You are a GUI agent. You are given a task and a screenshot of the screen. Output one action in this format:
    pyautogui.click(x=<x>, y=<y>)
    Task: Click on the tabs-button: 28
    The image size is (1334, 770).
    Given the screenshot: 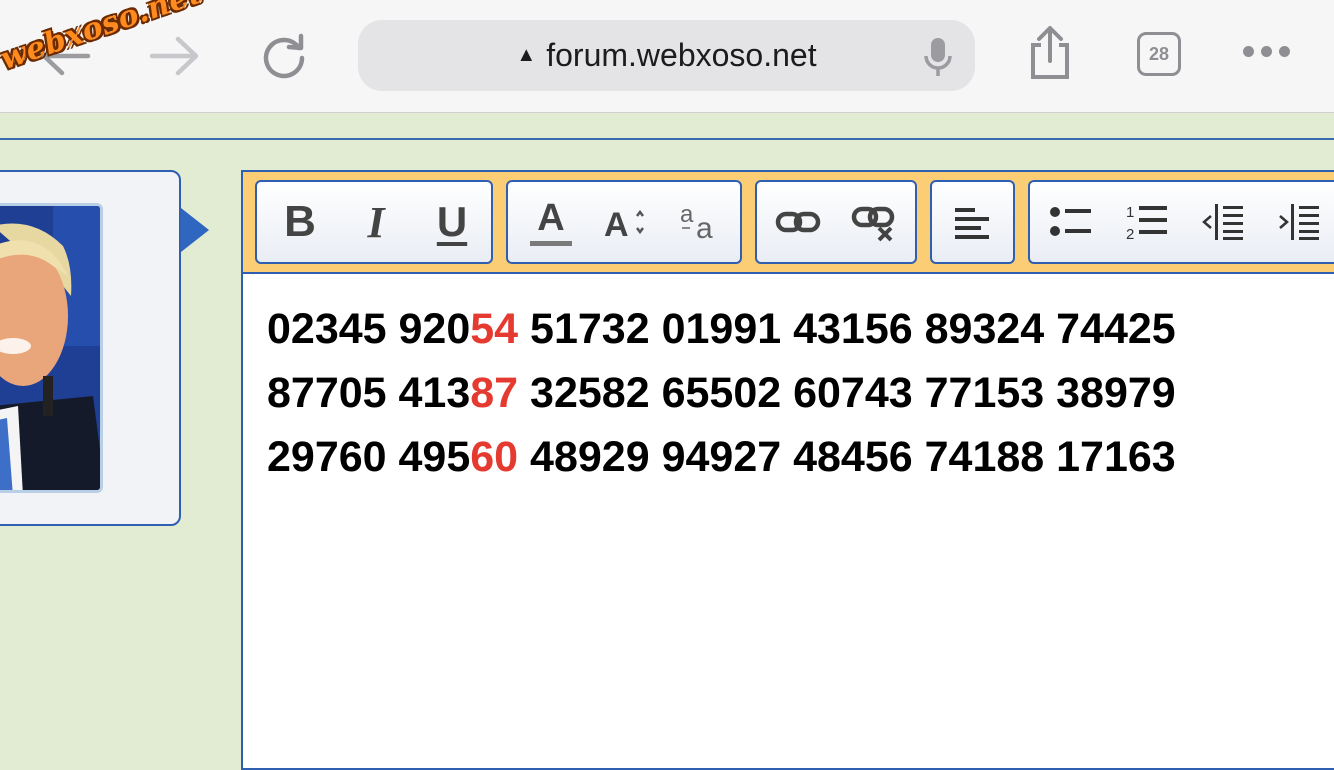 What is the action you would take?
    pyautogui.click(x=1159, y=54)
    